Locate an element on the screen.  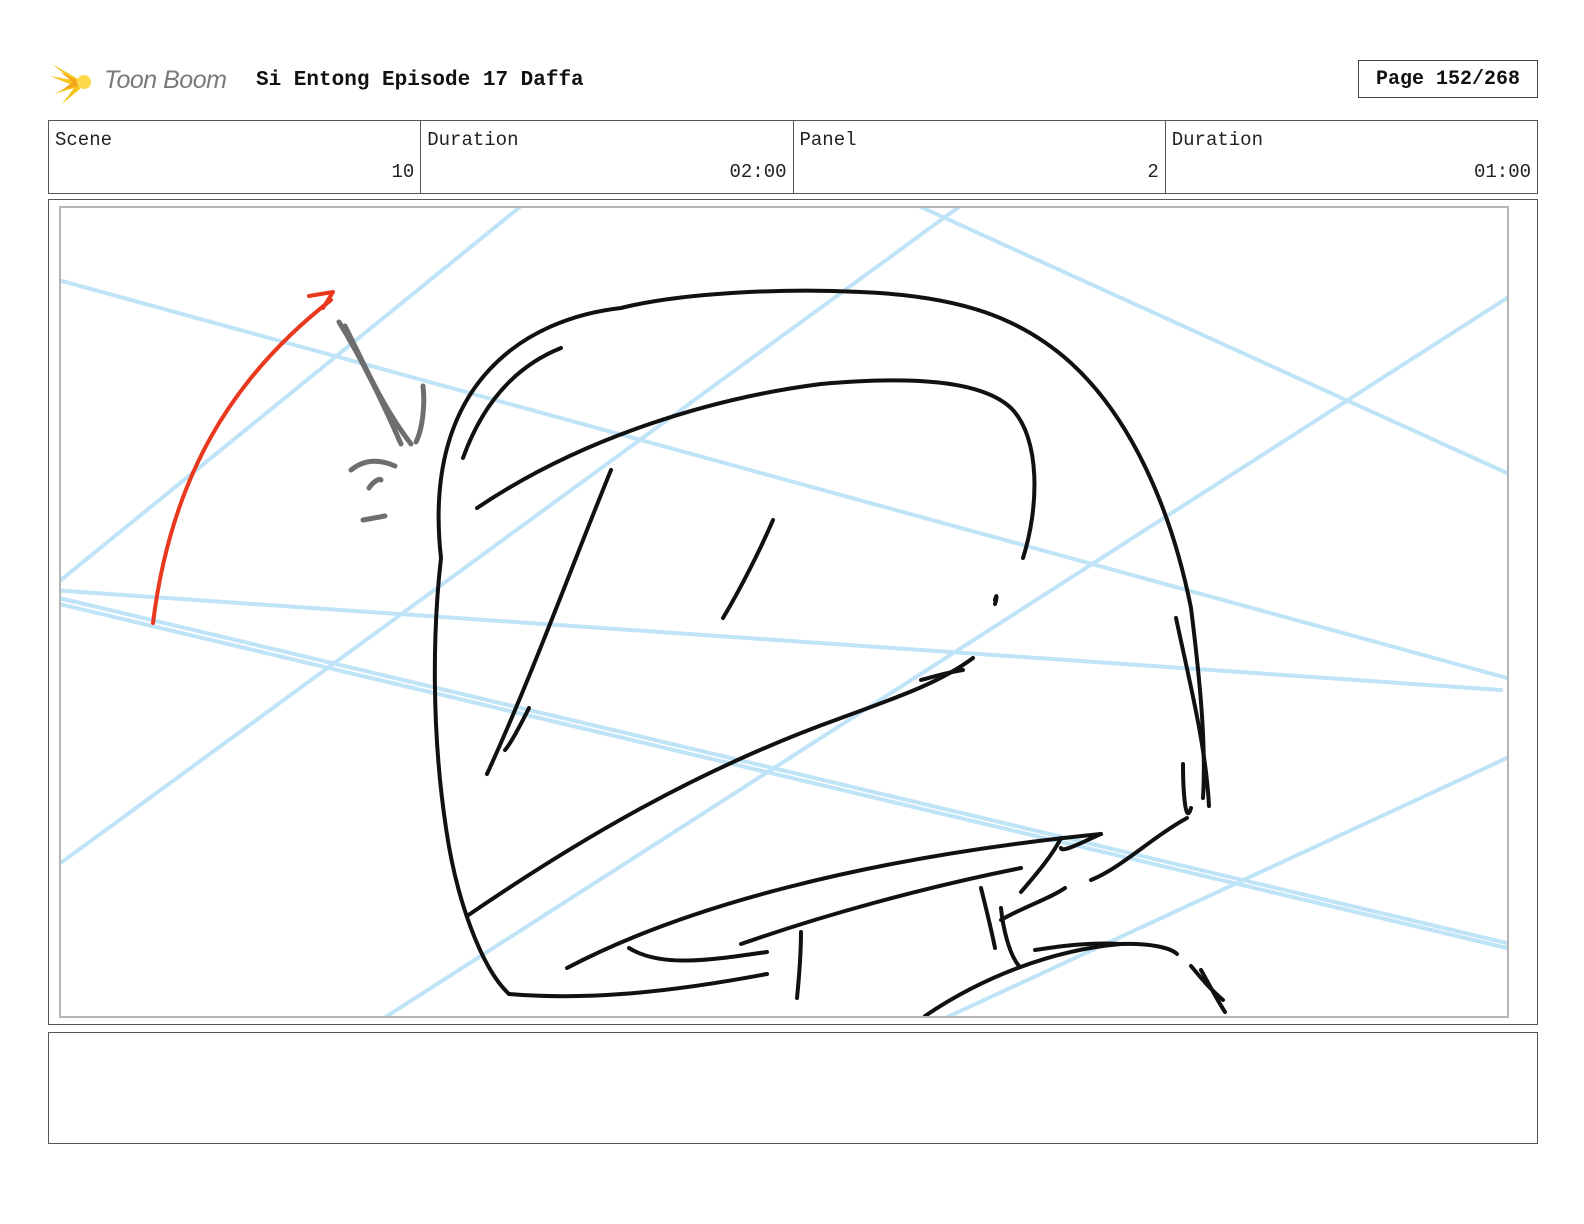
panel-duration-label: Duration is located at coordinates (1217, 140).